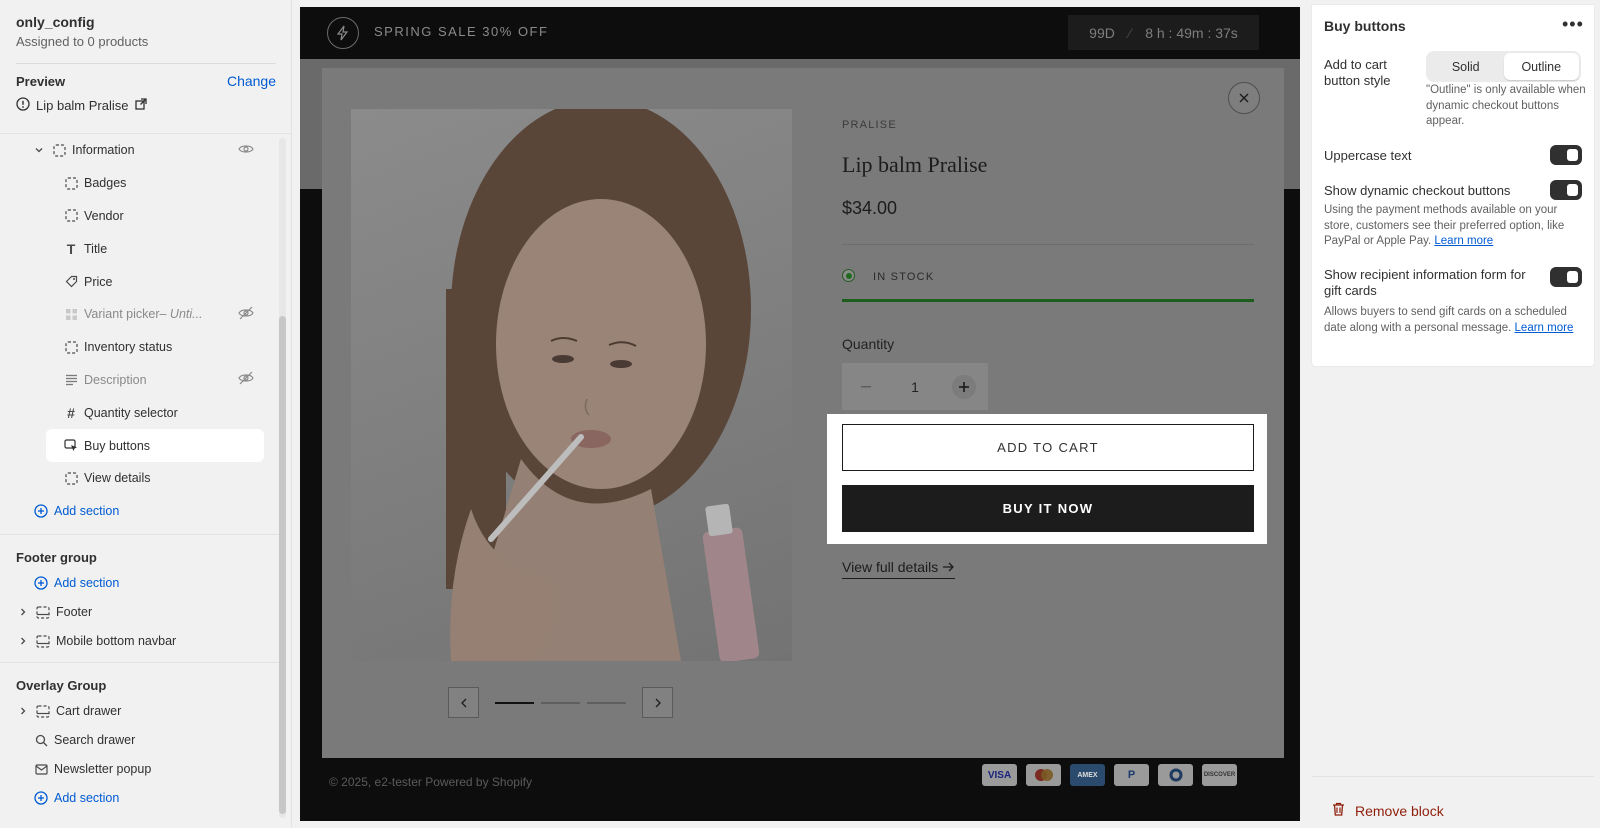 This screenshot has height=828, width=1600. What do you see at coordinates (140, 612) in the screenshot?
I see `tree-item-footer: Footer` at bounding box center [140, 612].